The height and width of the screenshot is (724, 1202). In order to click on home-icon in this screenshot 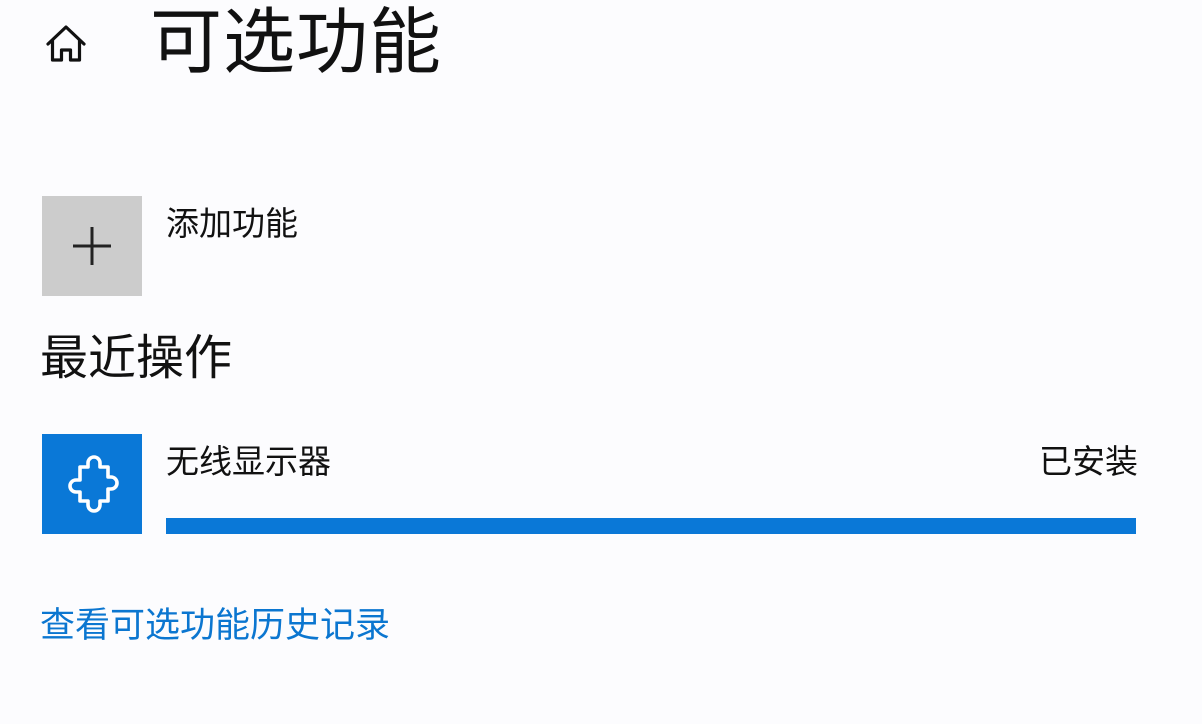, I will do `click(66, 43)`.